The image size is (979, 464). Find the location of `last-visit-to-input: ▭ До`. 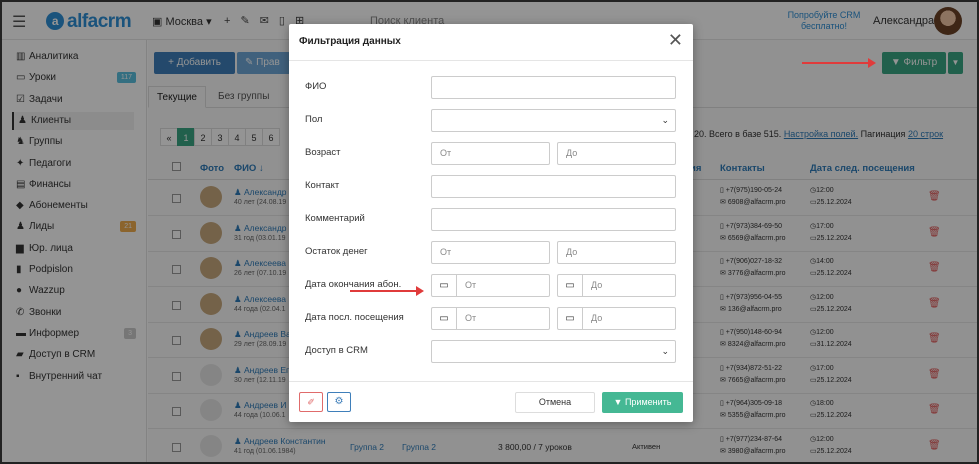

last-visit-to-input: ▭ До is located at coordinates (616, 318).